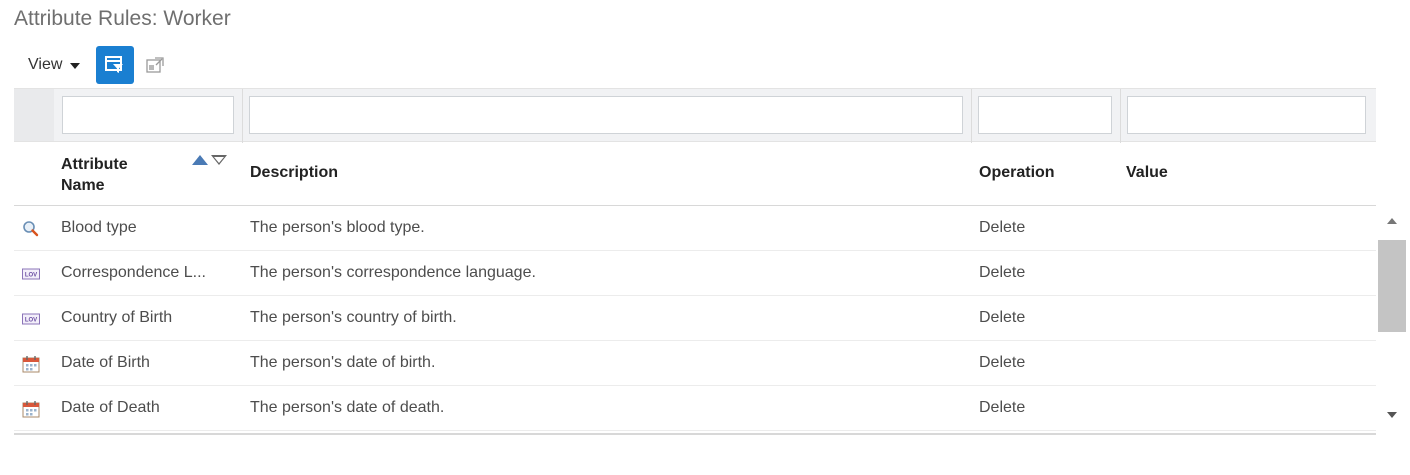 This screenshot has height=475, width=1410. I want to click on page-title: Attribute Rules: Worker, so click(122, 18).